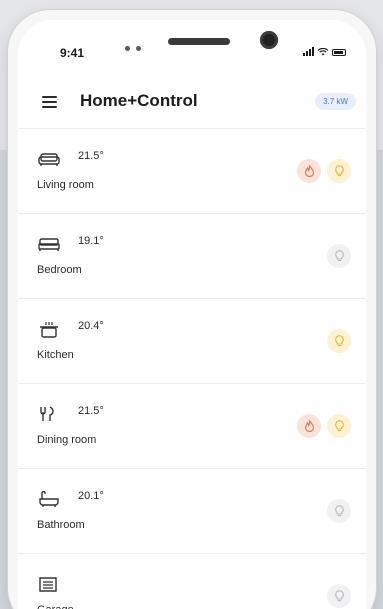 The height and width of the screenshot is (609, 383). What do you see at coordinates (49, 329) in the screenshot?
I see `cooking-pot-icon` at bounding box center [49, 329].